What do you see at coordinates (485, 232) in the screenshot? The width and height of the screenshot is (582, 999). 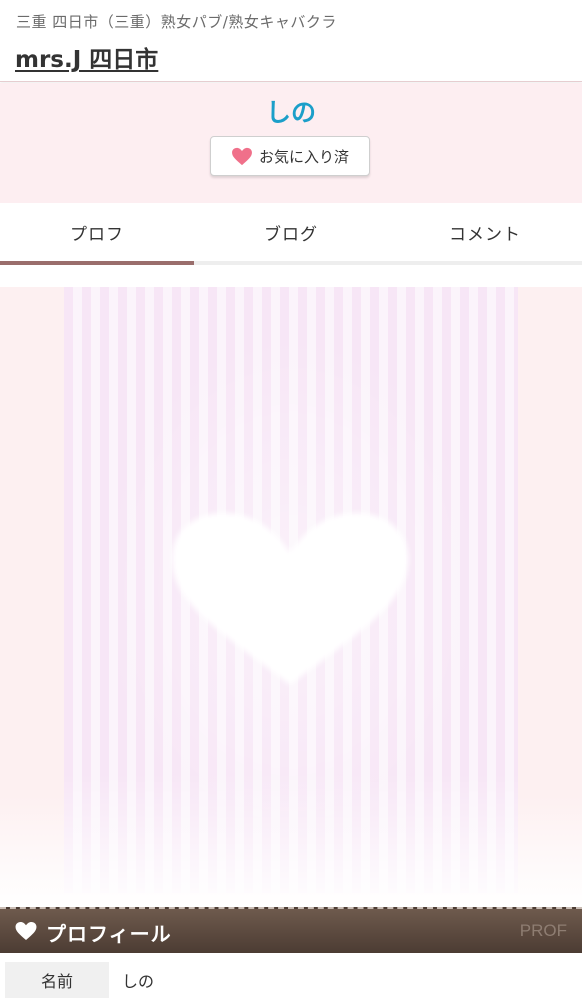 I see `tab-comment: コメント` at bounding box center [485, 232].